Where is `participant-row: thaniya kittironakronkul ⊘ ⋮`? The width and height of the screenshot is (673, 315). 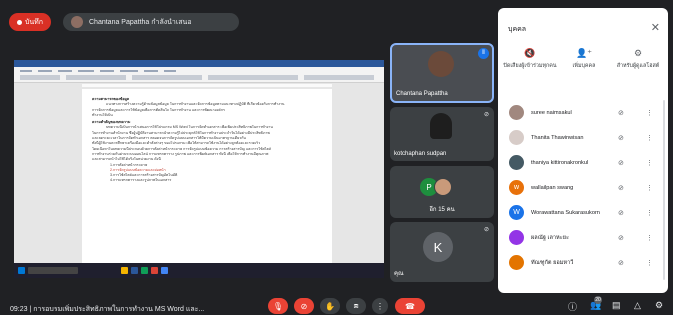 participant-row: thaniya kittironakronkul ⊘ ⋮ is located at coordinates (583, 162).